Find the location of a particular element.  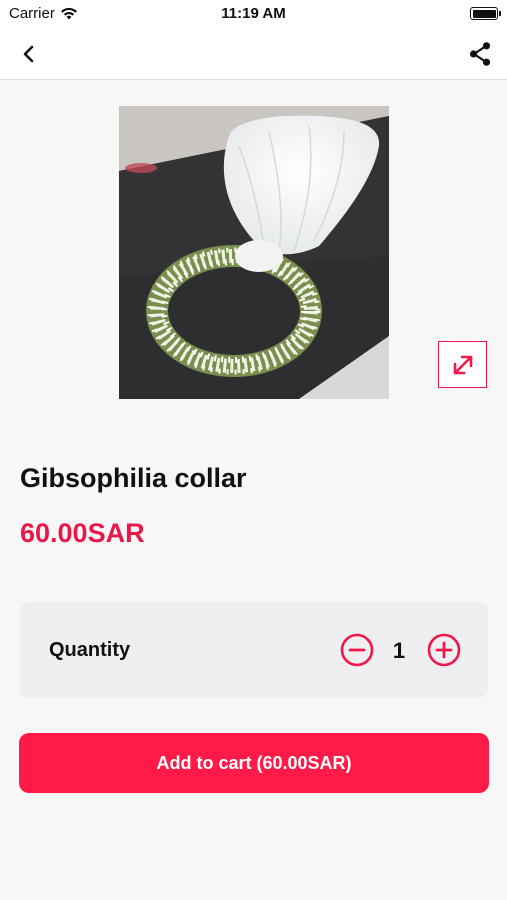

status-time: 11:19 AM is located at coordinates (253, 13).